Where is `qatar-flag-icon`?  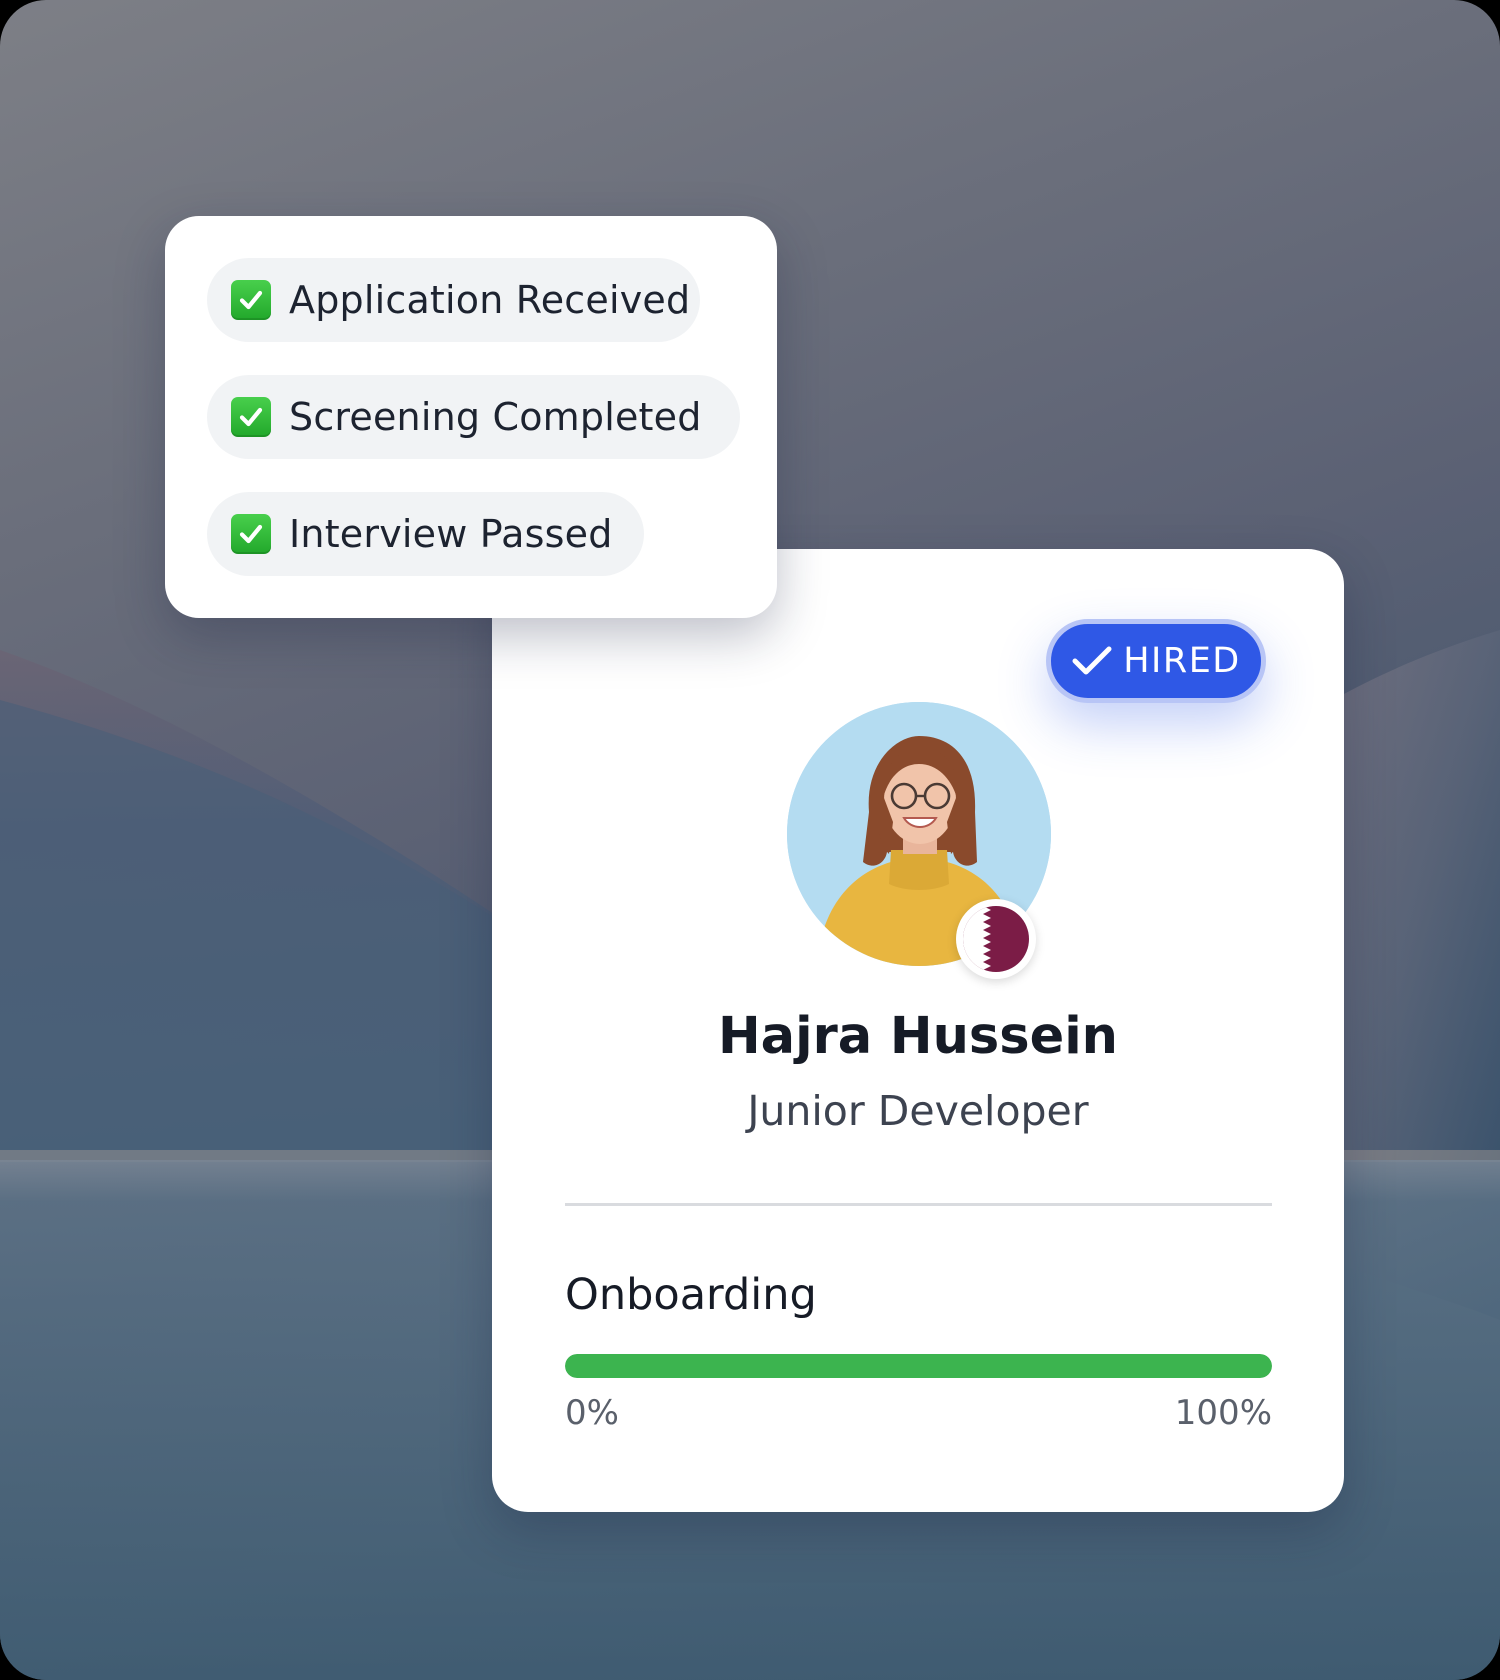 qatar-flag-icon is located at coordinates (996, 939).